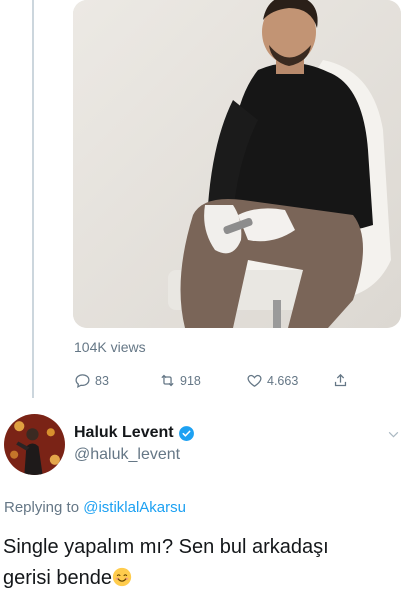  I want to click on retweet-count: 918, so click(190, 380).